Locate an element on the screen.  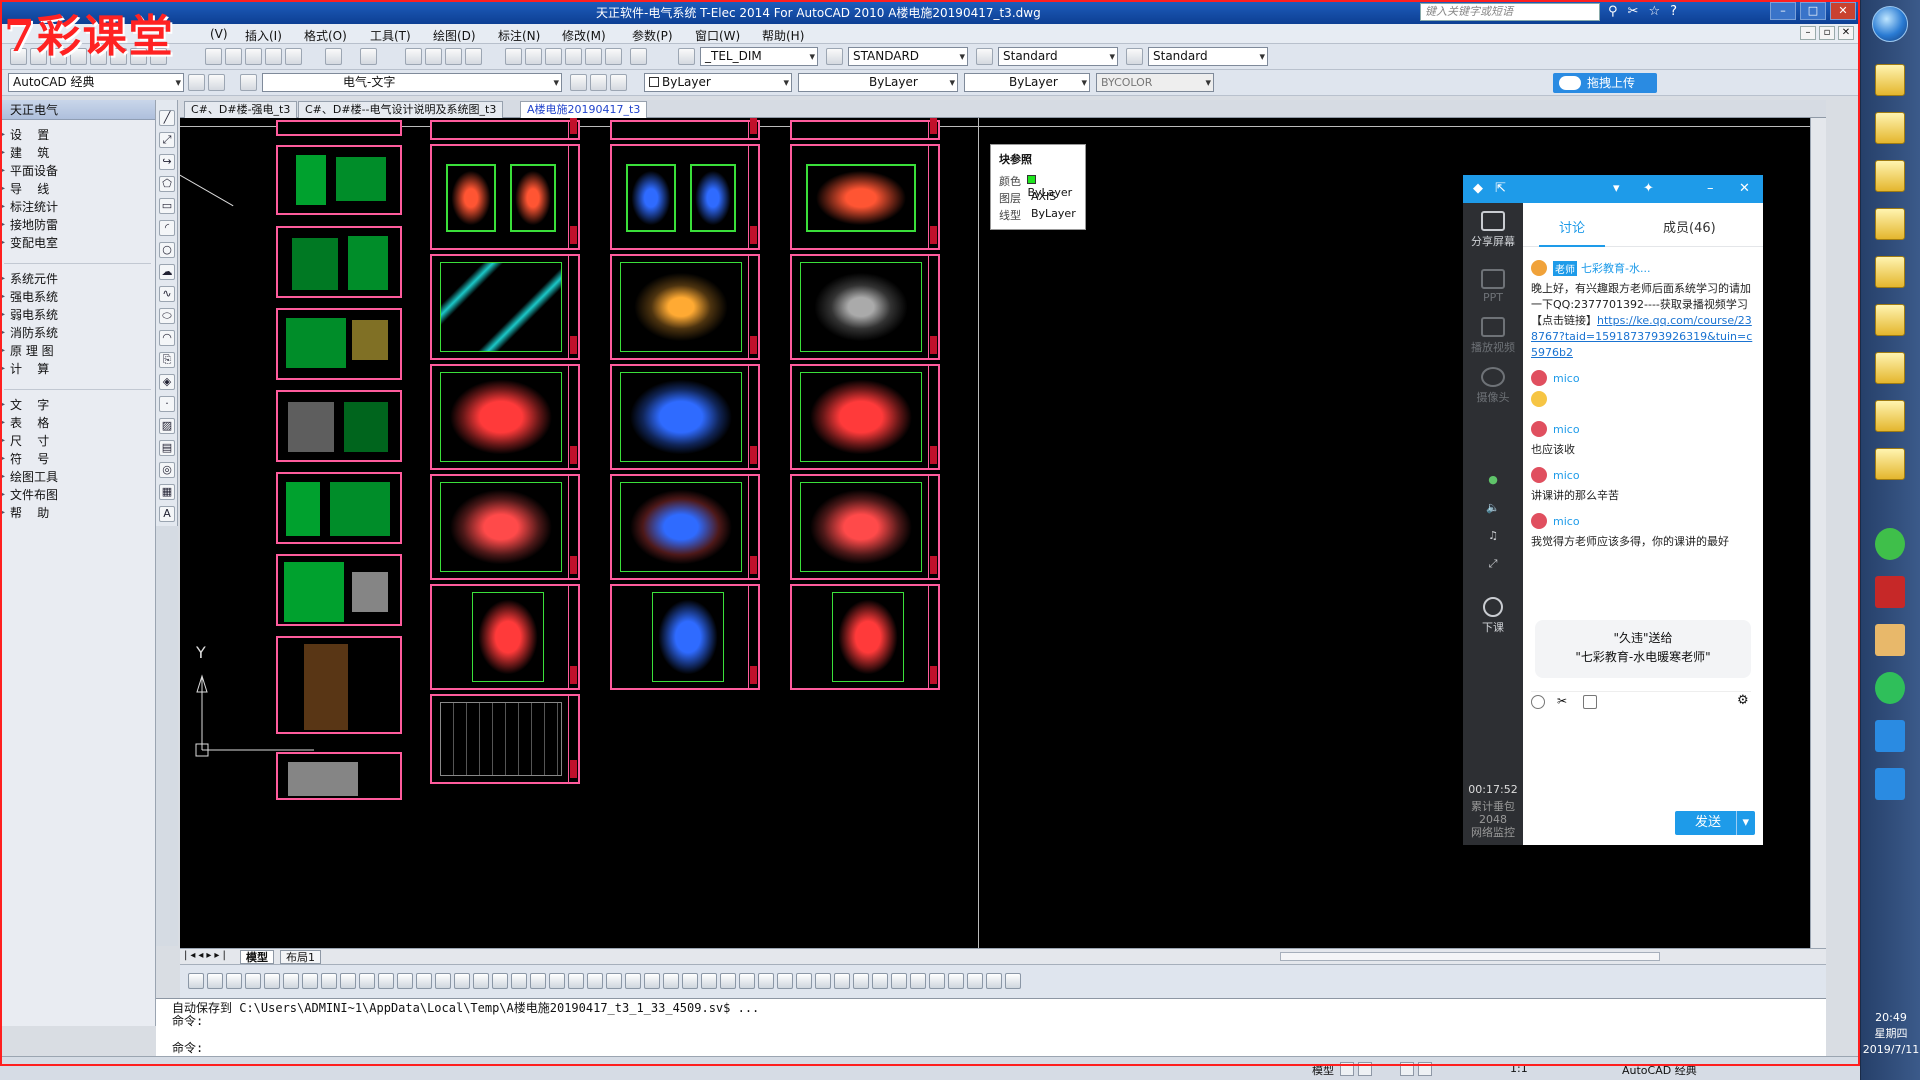
scissors-icon: ✂ is located at coordinates (1564, 702).